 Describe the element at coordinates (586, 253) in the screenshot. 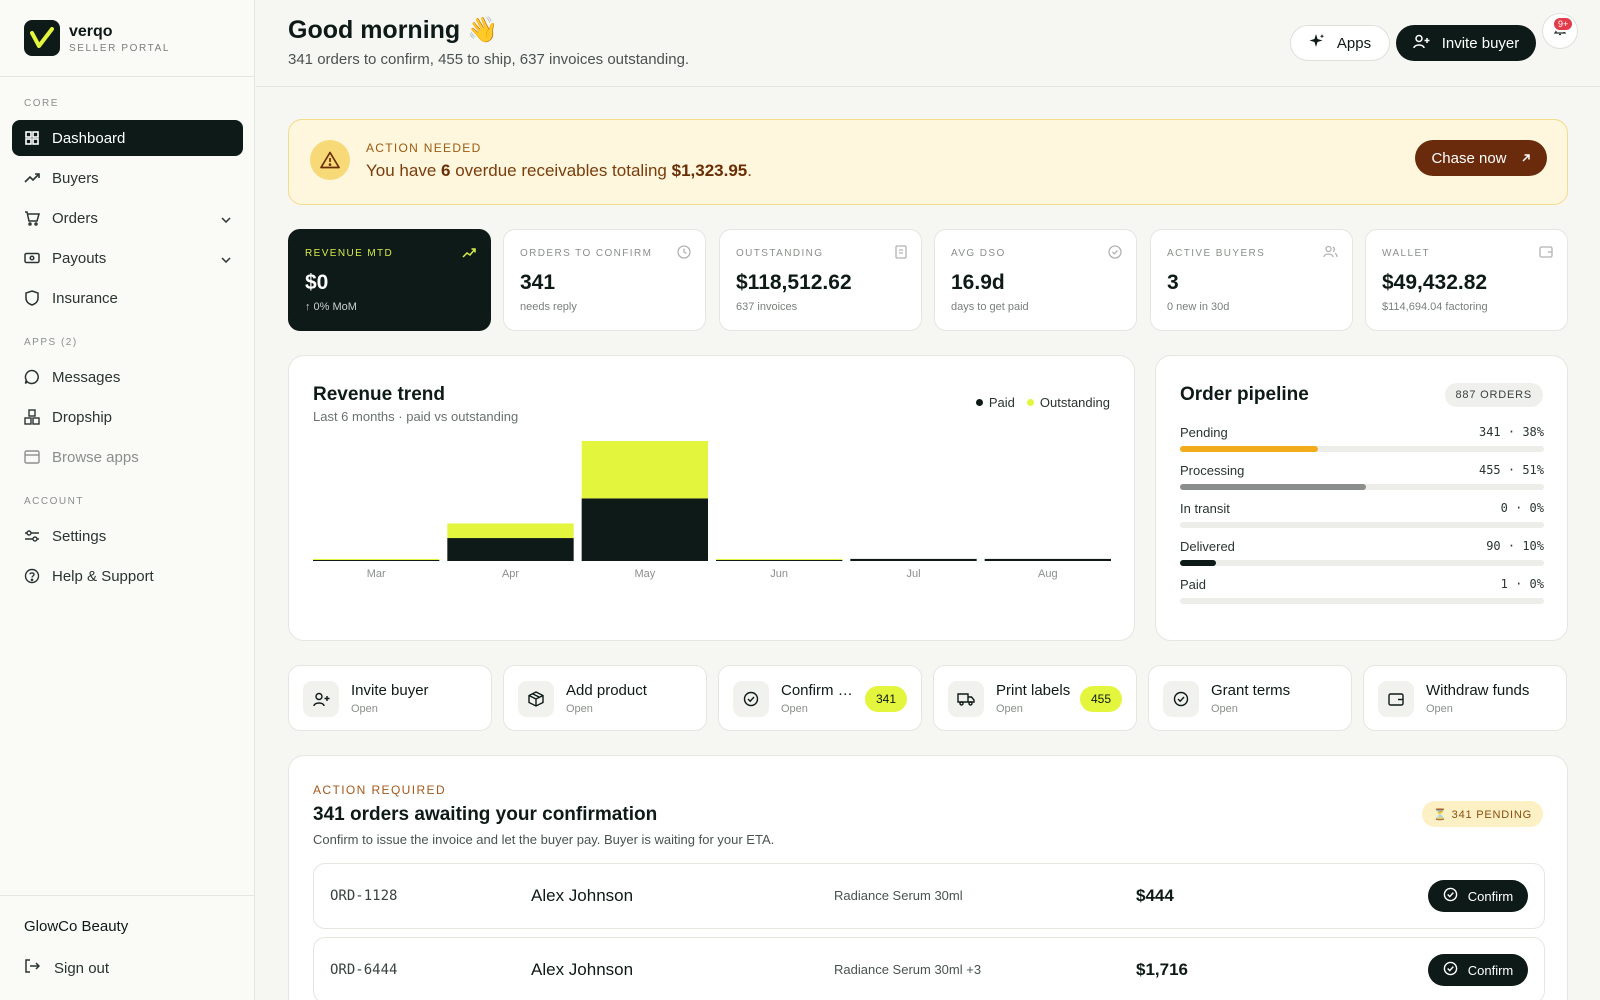

I see `kpi-label: ORDERS TO CONFIRM` at that location.